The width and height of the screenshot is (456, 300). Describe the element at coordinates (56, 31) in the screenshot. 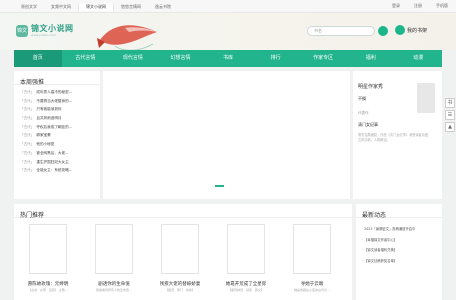

I see `site-logo: 锦文 锦文小说网 www.jinwen.com` at that location.